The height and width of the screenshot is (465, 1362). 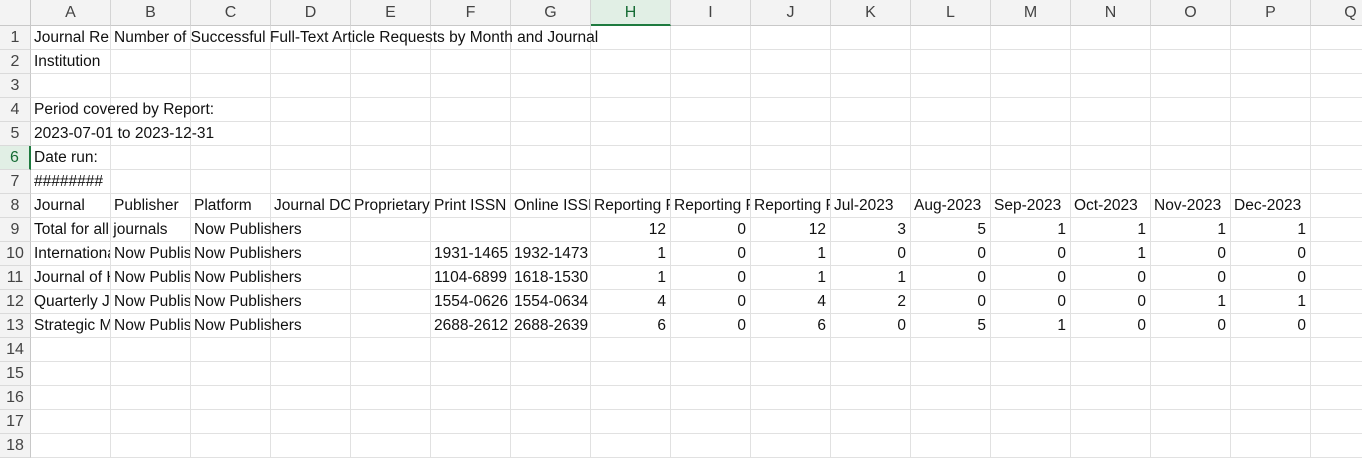 I want to click on cell-a3, so click(x=71, y=86).